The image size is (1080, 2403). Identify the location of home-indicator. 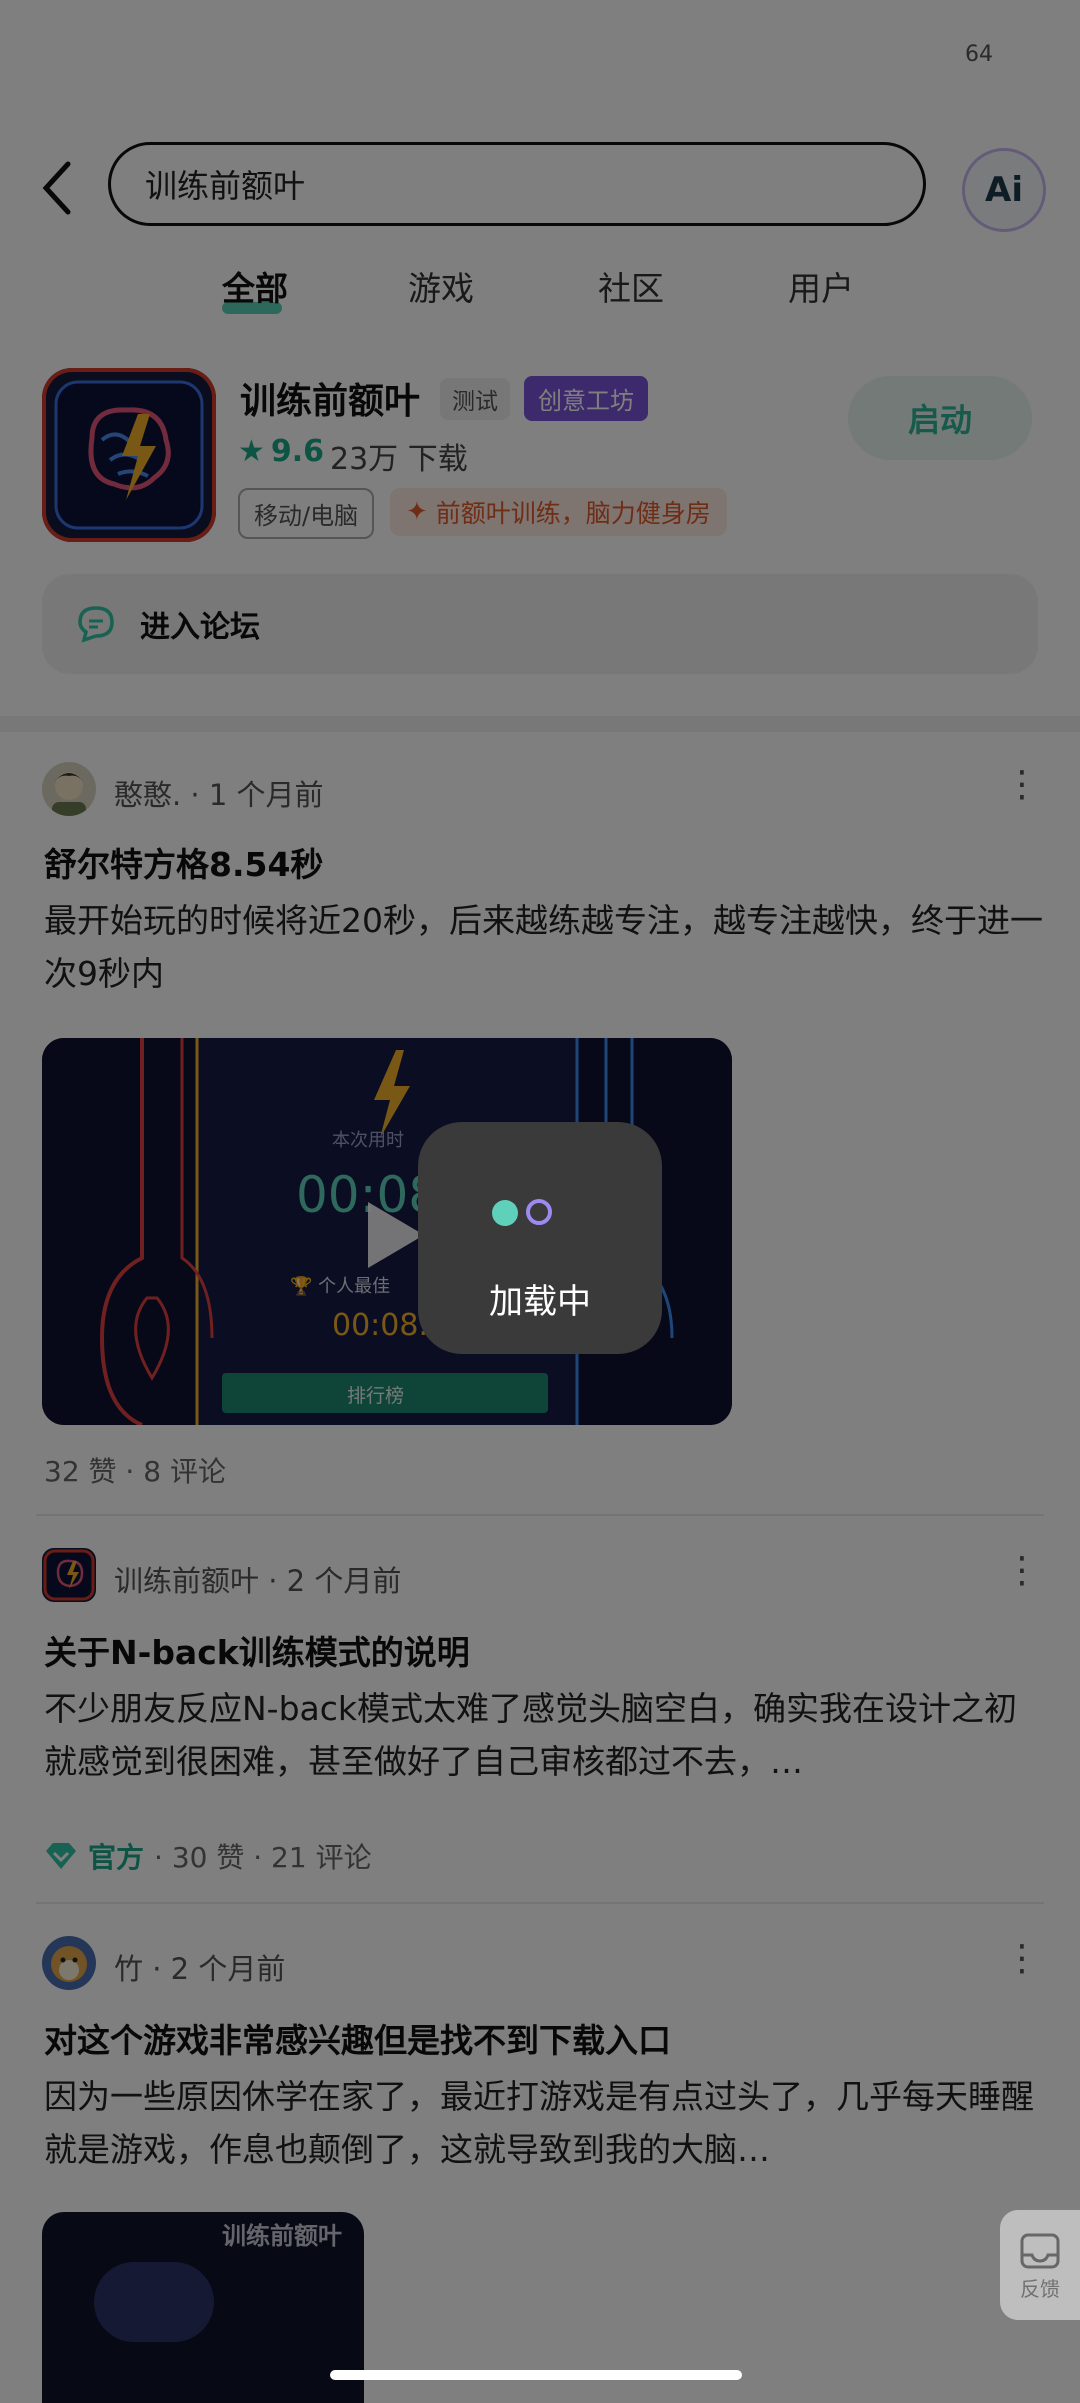
(536, 2375).